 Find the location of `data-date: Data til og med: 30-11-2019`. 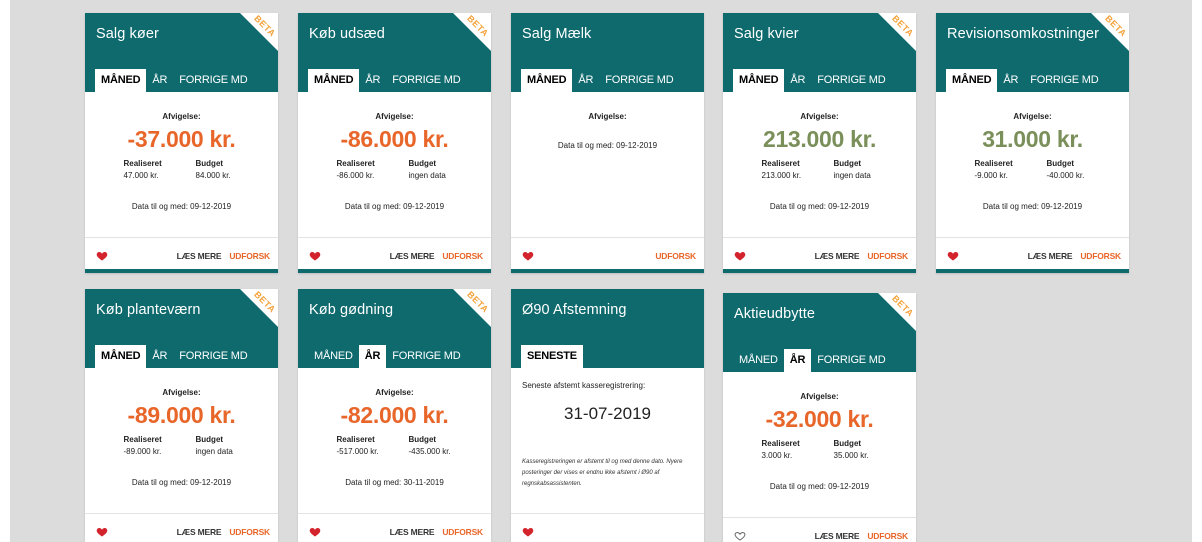

data-date: Data til og med: 30-11-2019 is located at coordinates (394, 482).